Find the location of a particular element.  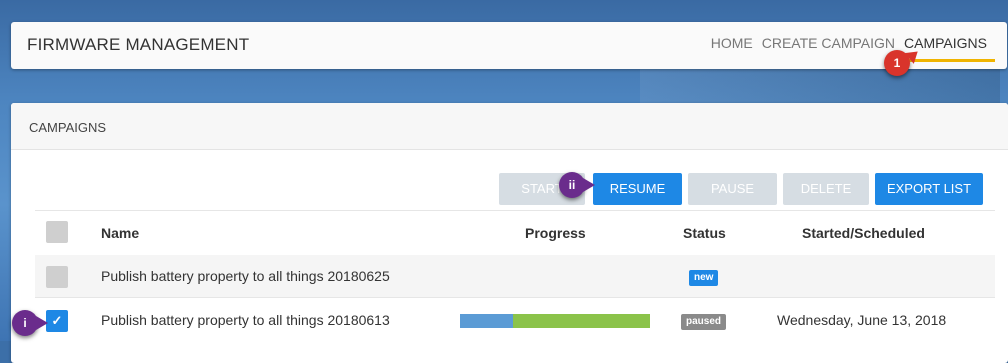

nav-home: HOME is located at coordinates (732, 43).